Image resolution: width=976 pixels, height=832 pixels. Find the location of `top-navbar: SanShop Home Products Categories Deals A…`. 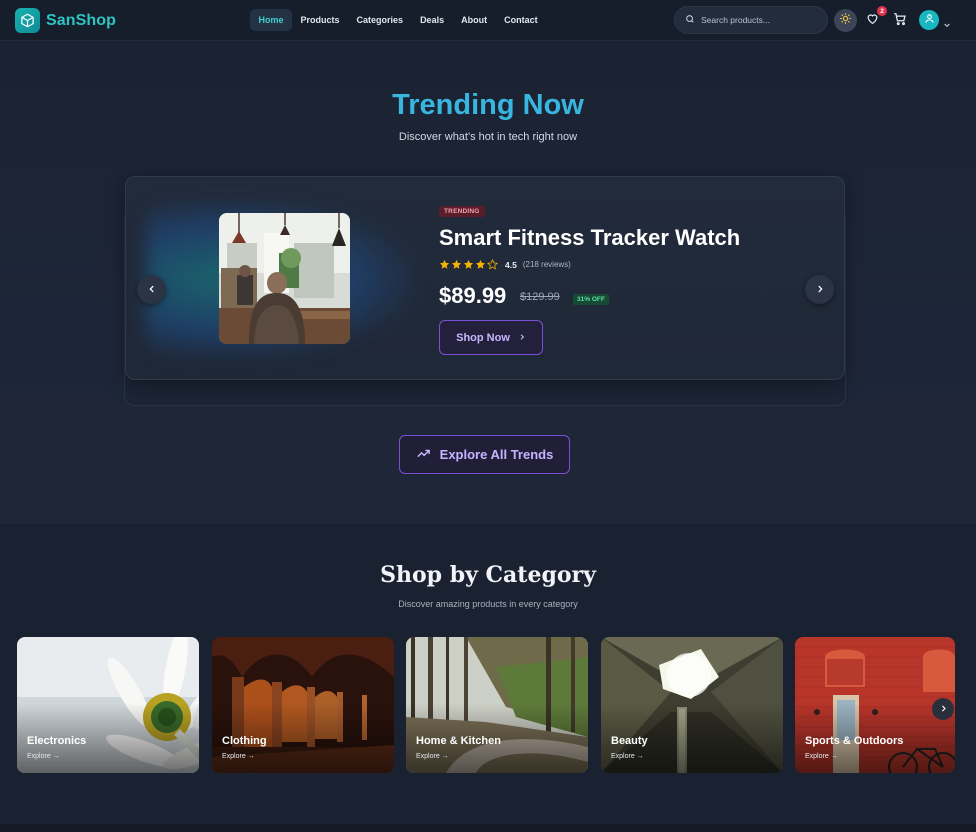

top-navbar: SanShop Home Products Categories Deals A… is located at coordinates (488, 20).